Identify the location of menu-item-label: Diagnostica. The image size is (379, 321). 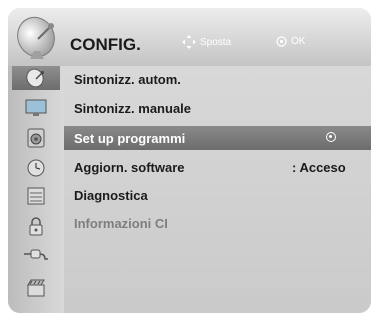
(111, 195).